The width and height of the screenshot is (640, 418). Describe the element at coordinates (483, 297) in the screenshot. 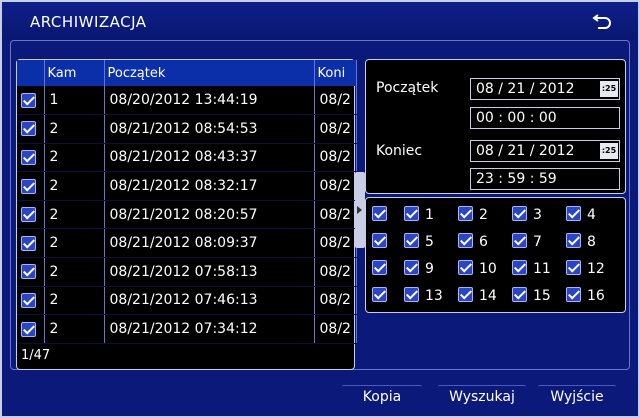

I see `camera-checkbox: 14` at that location.